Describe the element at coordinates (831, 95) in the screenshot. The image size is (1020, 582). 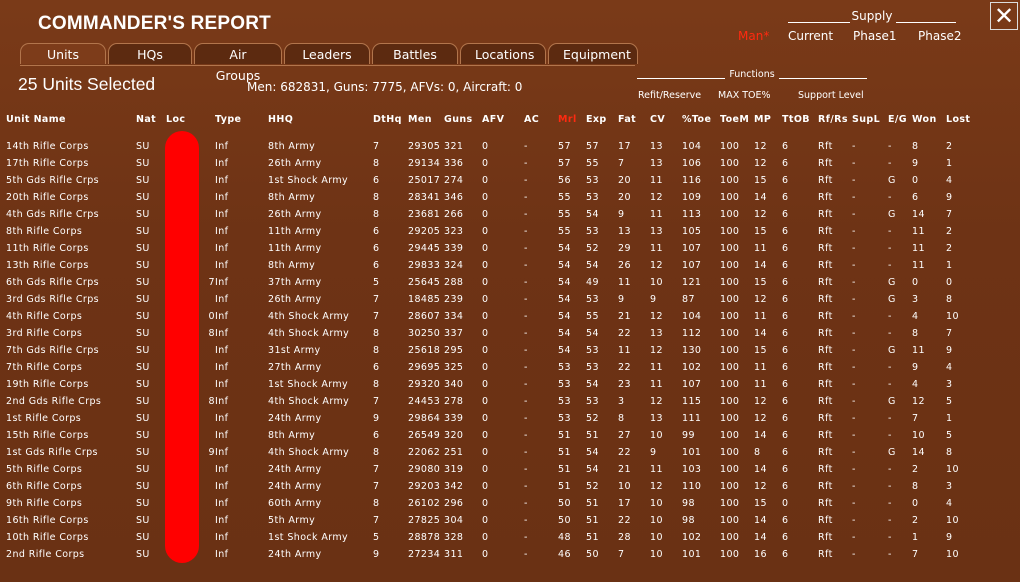
I see `support-level-button: Support Level` at that location.